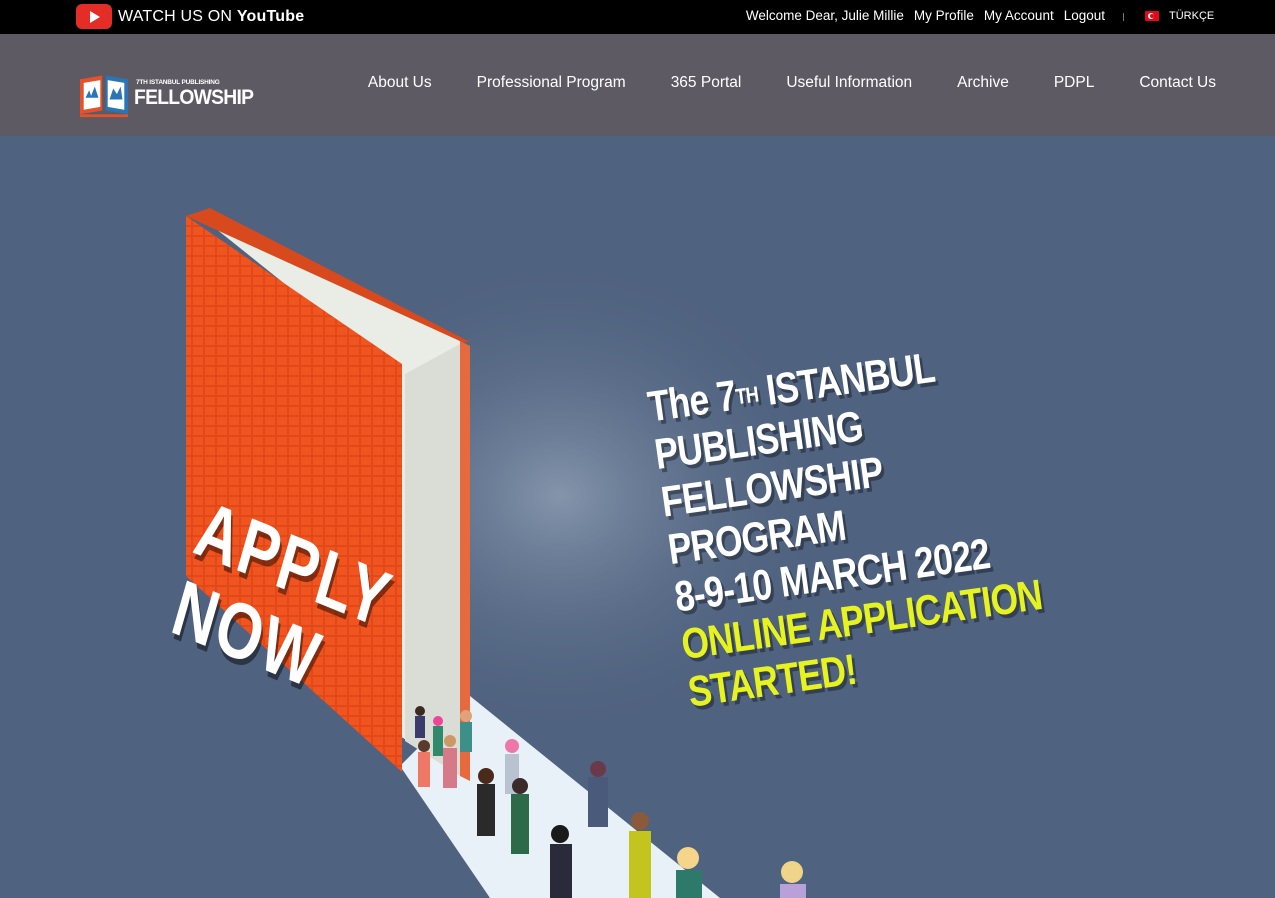 This screenshot has height=898, width=1275. Describe the element at coordinates (706, 83) in the screenshot. I see `nav-item-365-portal: 365 Portal` at that location.